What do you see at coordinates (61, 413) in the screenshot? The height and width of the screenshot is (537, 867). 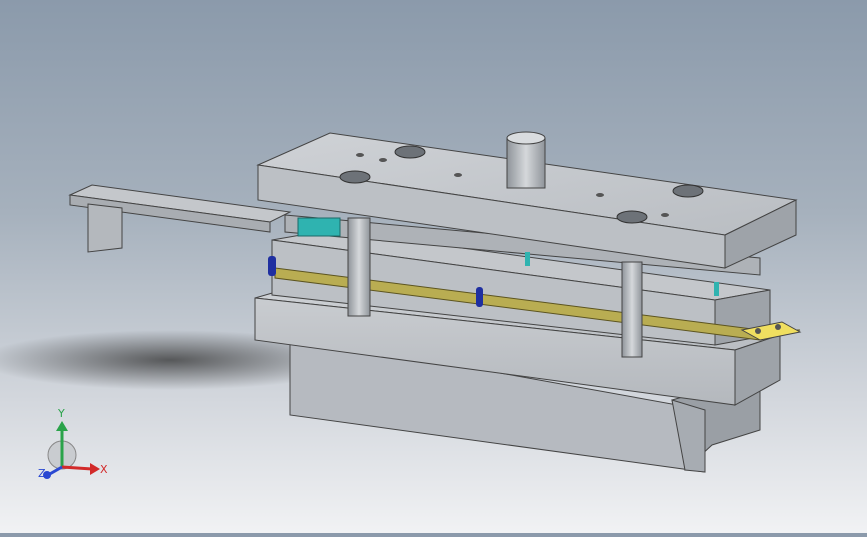 I see `triad-y-label: Y` at bounding box center [61, 413].